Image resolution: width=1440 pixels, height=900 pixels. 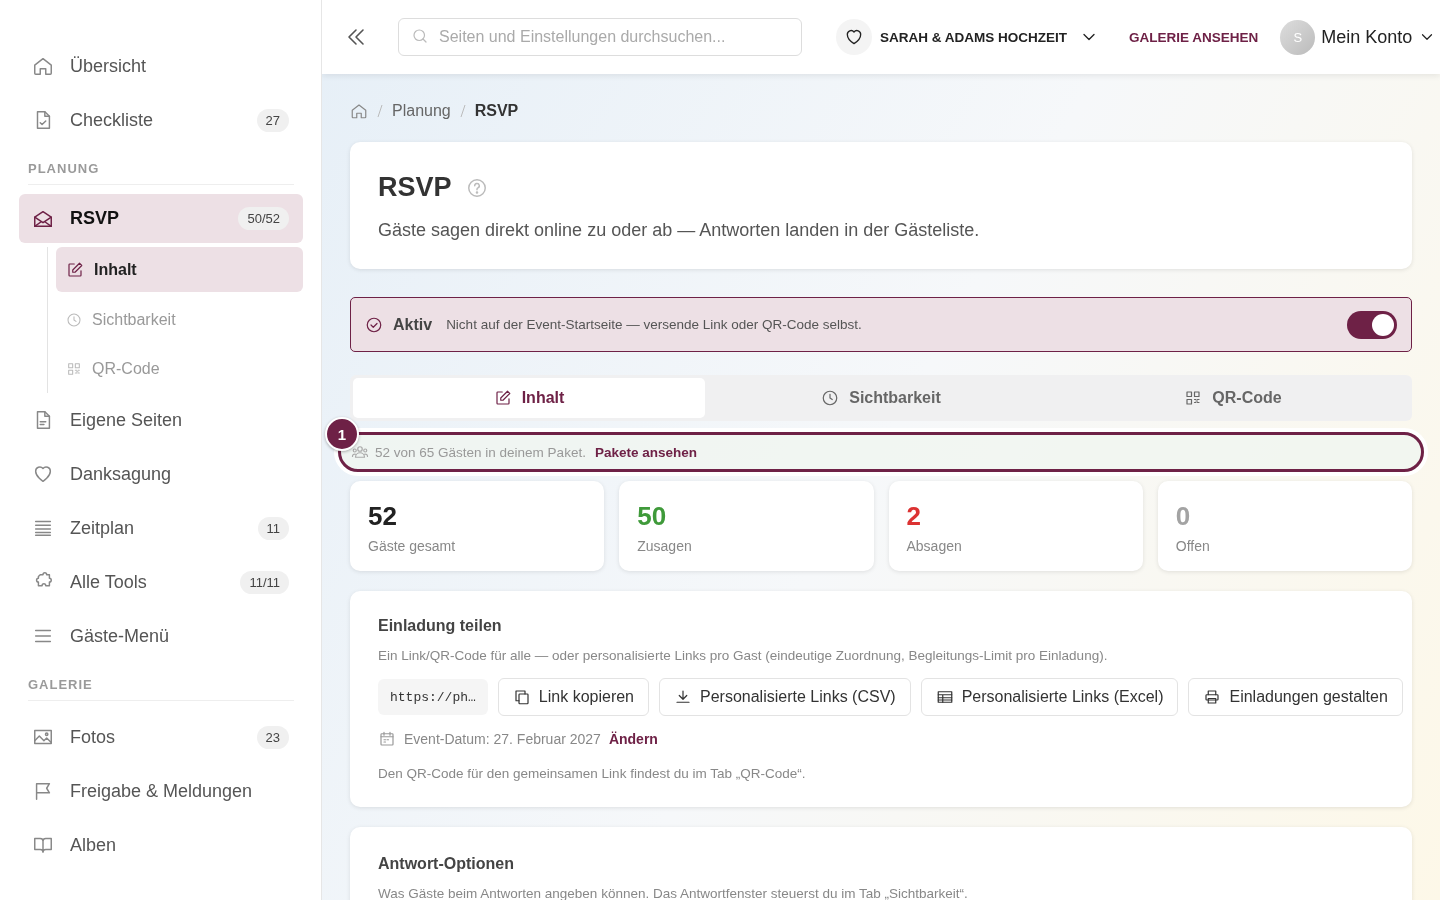 What do you see at coordinates (161, 737) in the screenshot?
I see `sidebar-item: Fotos 23` at bounding box center [161, 737].